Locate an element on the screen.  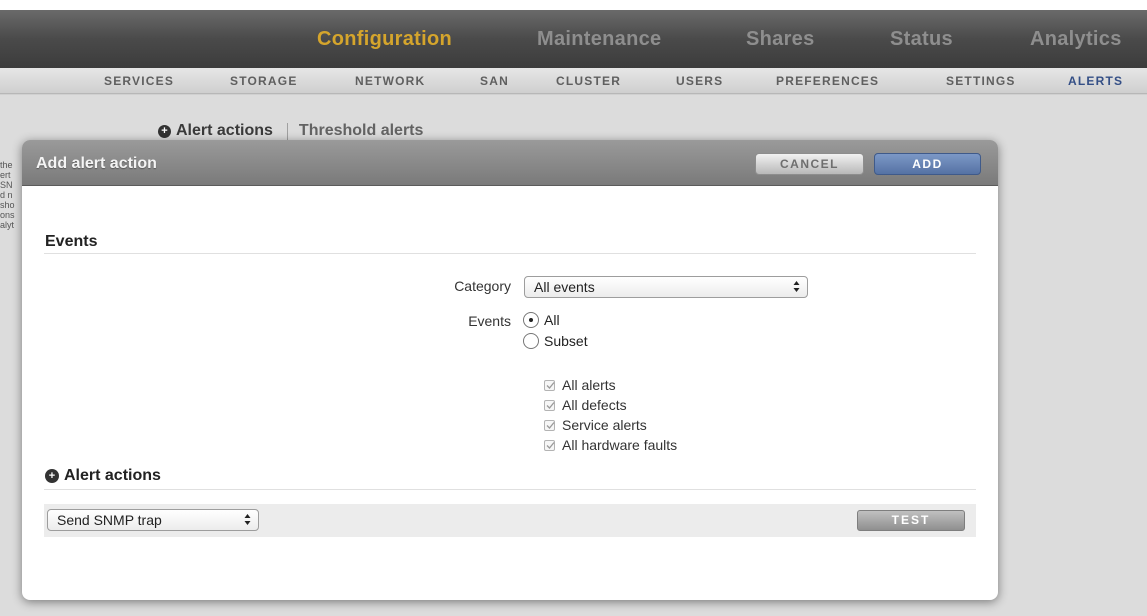
obscured-text-line: sho is located at coordinates (7, 205).